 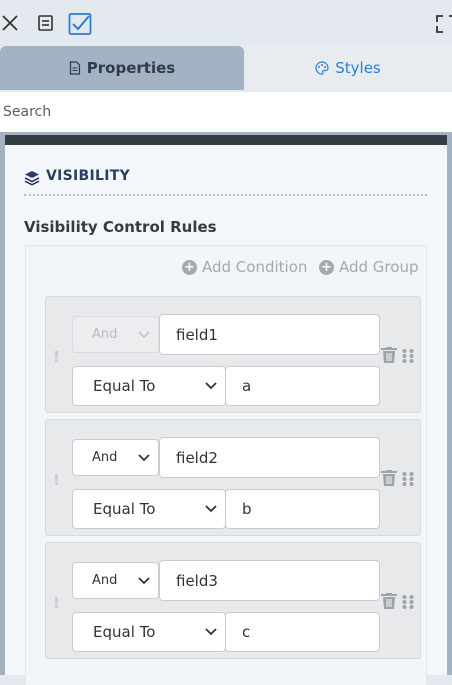 What do you see at coordinates (302, 509) in the screenshot?
I see `value-input: b` at bounding box center [302, 509].